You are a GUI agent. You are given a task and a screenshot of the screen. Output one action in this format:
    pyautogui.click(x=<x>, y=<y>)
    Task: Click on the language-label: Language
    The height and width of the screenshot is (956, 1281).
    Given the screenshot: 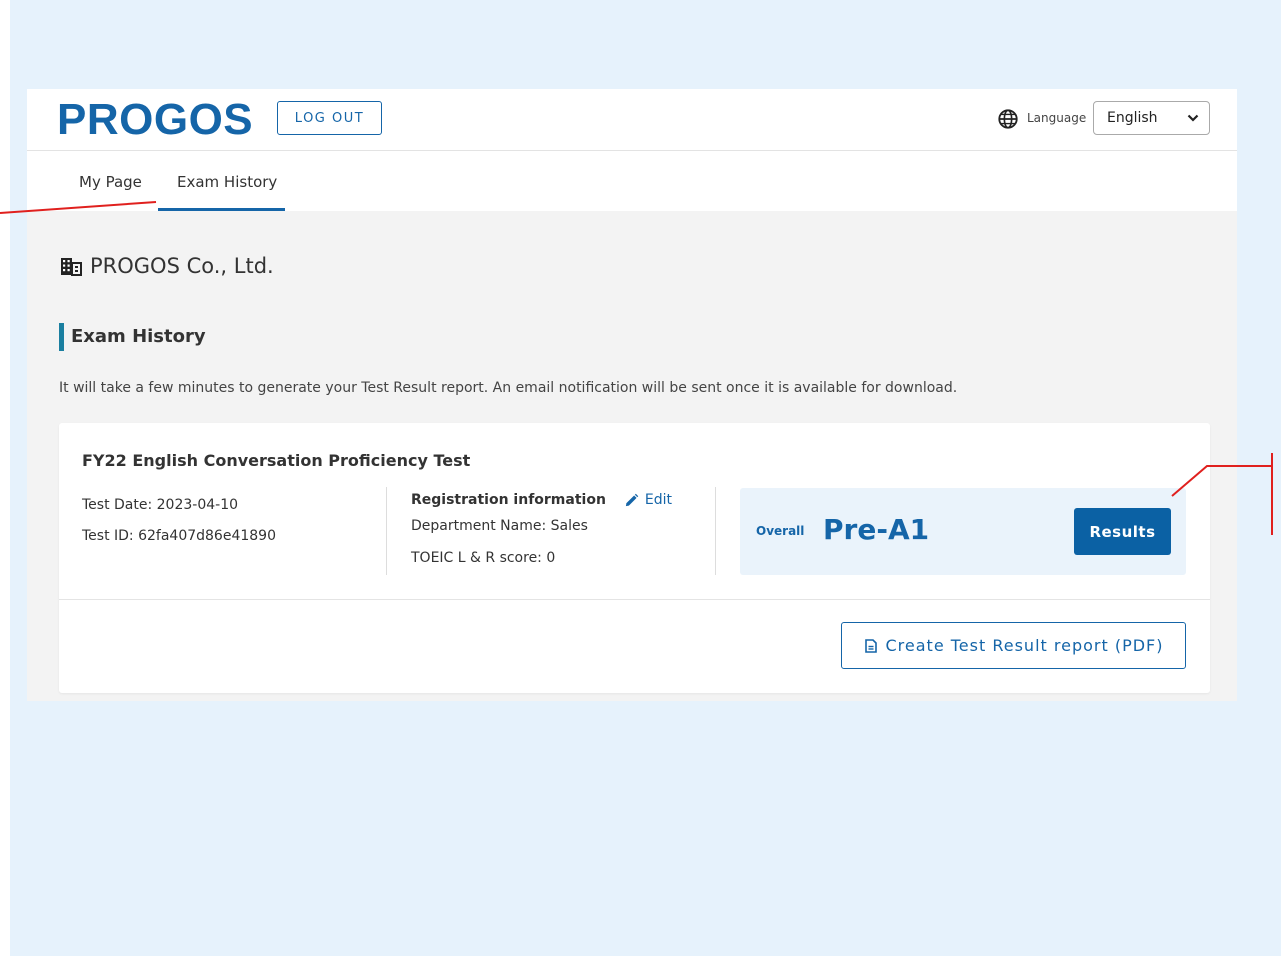 What is the action you would take?
    pyautogui.click(x=1057, y=118)
    